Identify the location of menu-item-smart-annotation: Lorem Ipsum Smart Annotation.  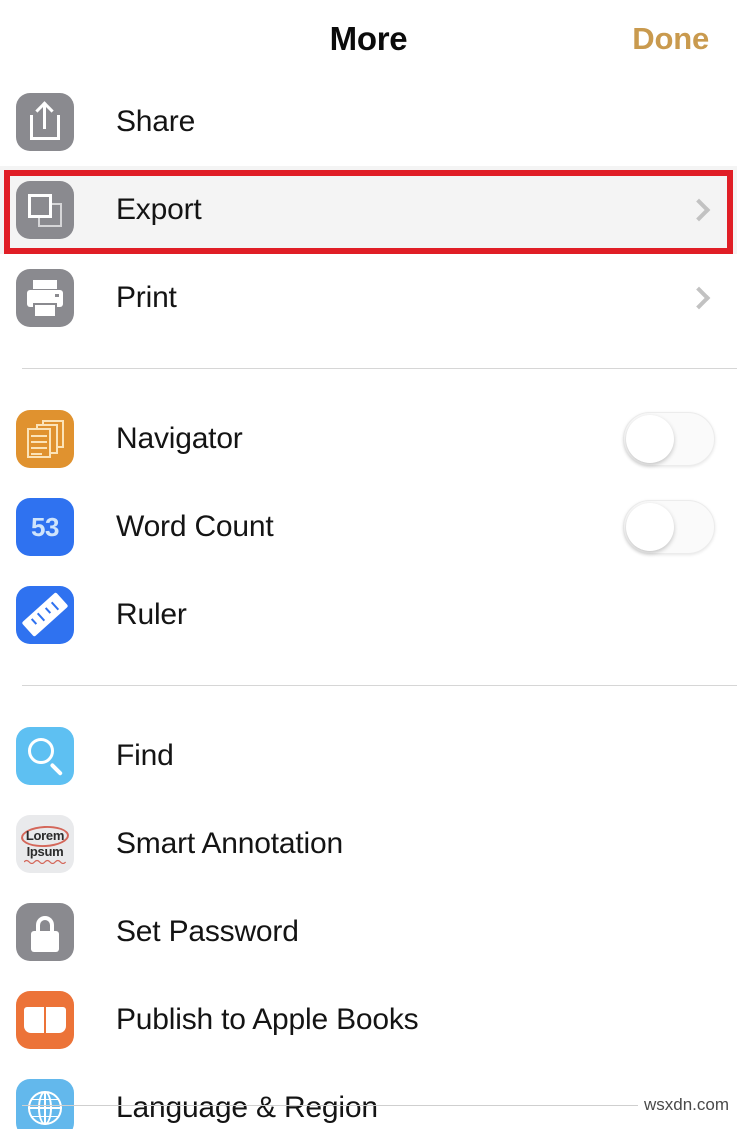
(368, 844).